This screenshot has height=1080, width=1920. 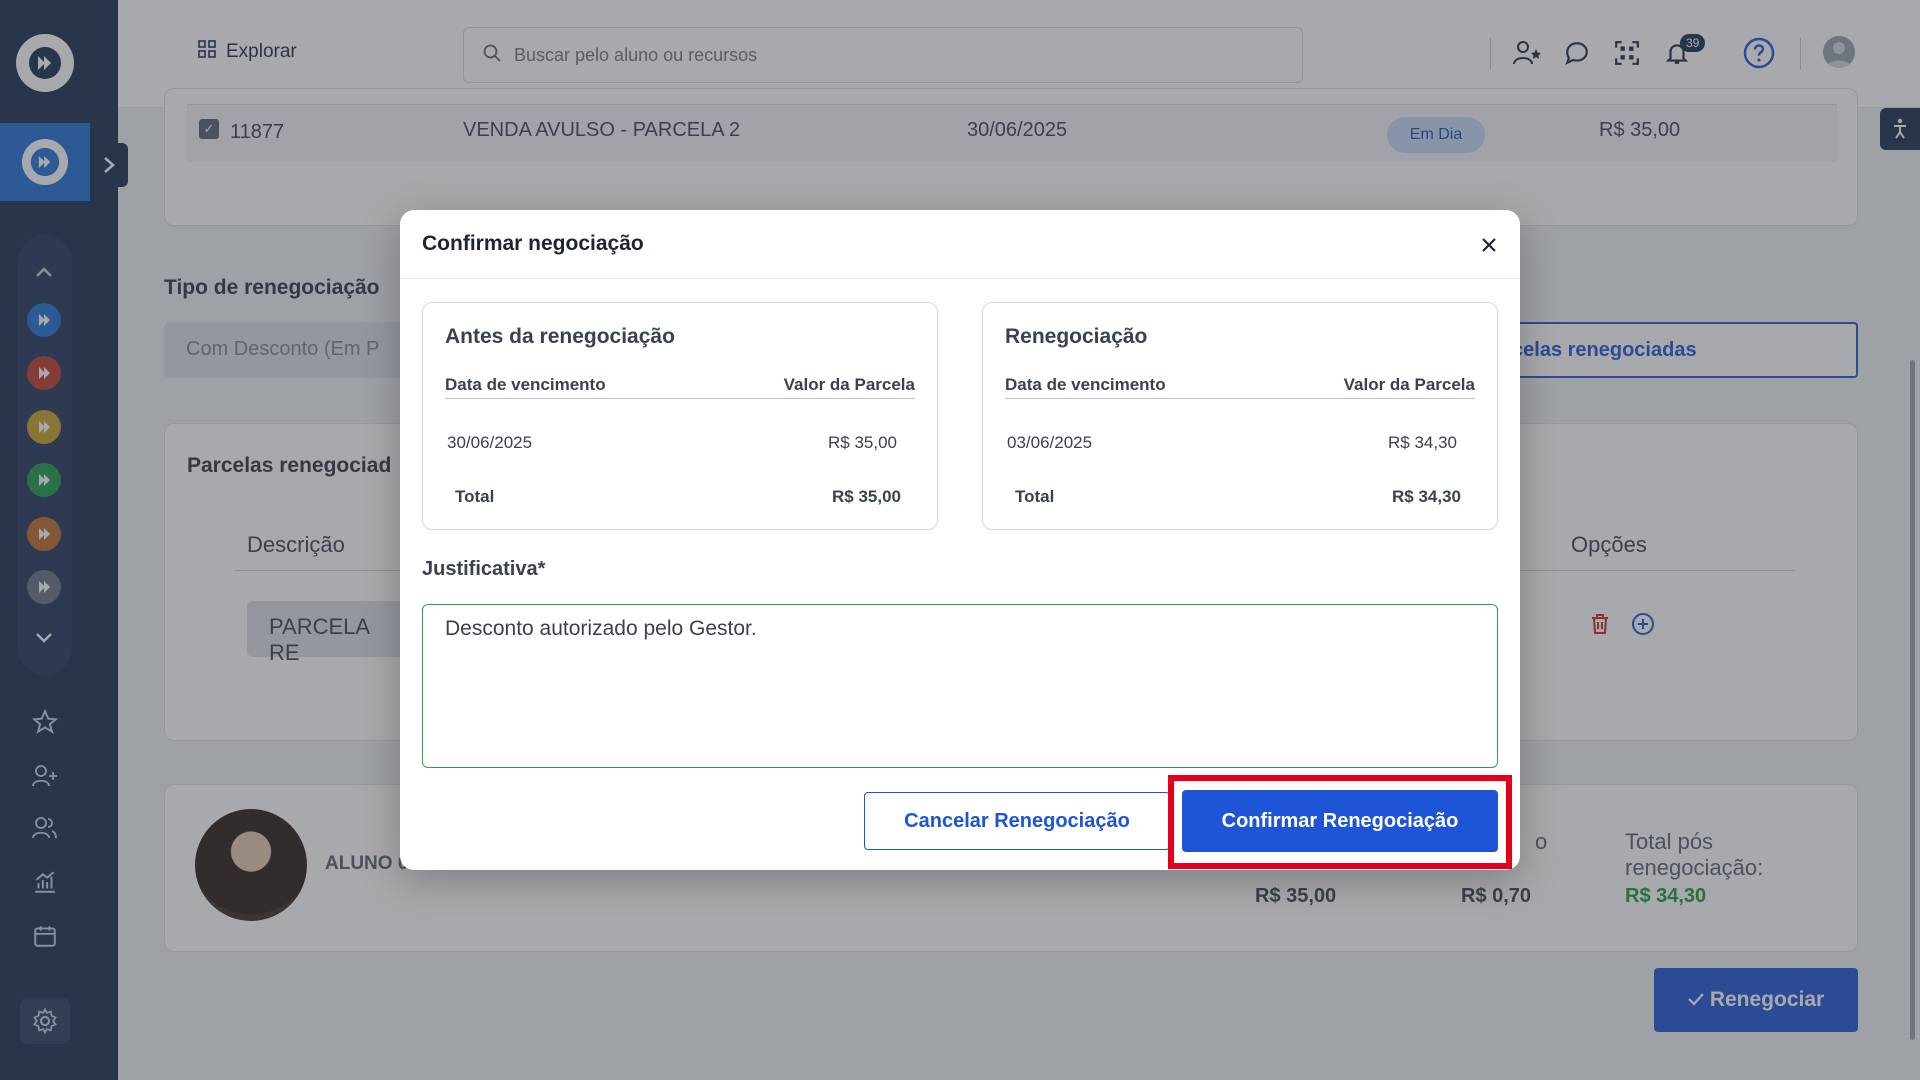 What do you see at coordinates (866, 496) in the screenshot?
I see `before-total-value: R$ 35,00` at bounding box center [866, 496].